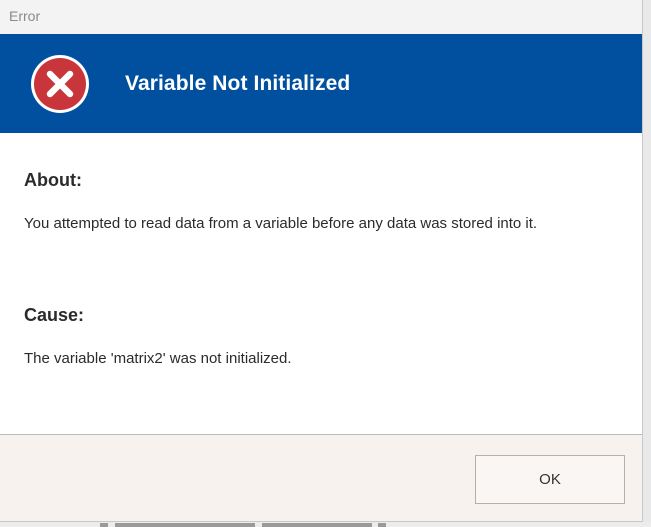  I want to click on about-heading: About:, so click(53, 180).